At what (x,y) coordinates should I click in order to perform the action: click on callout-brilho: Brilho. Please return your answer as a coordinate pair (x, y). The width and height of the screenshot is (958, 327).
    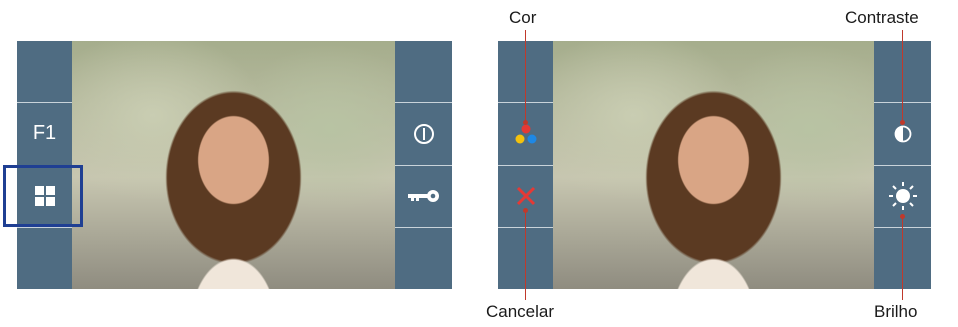
    Looking at the image, I should click on (896, 311).